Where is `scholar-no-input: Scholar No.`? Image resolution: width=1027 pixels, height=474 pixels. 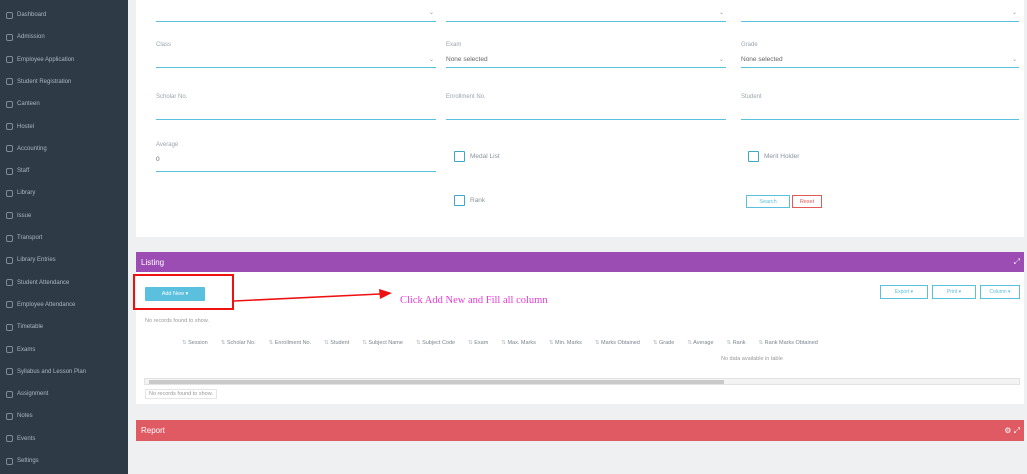
scholar-no-input: Scholar No. is located at coordinates (296, 107).